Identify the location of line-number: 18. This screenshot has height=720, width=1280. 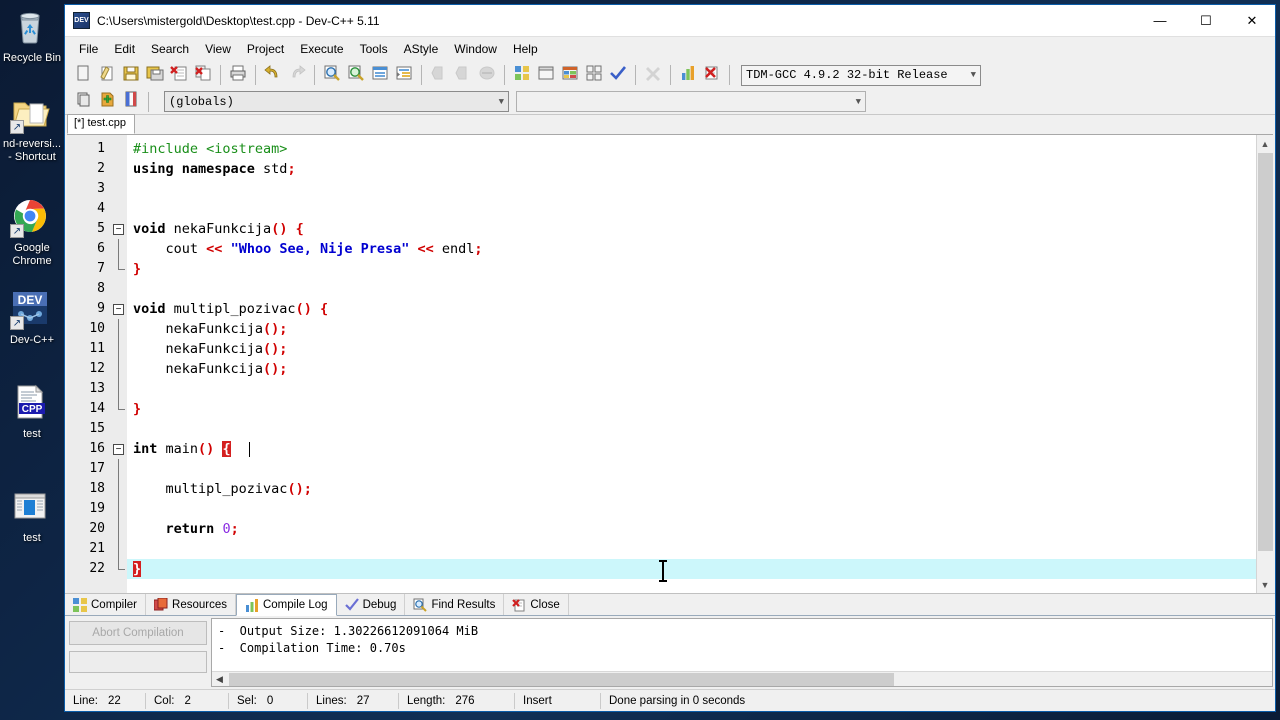
(97, 488).